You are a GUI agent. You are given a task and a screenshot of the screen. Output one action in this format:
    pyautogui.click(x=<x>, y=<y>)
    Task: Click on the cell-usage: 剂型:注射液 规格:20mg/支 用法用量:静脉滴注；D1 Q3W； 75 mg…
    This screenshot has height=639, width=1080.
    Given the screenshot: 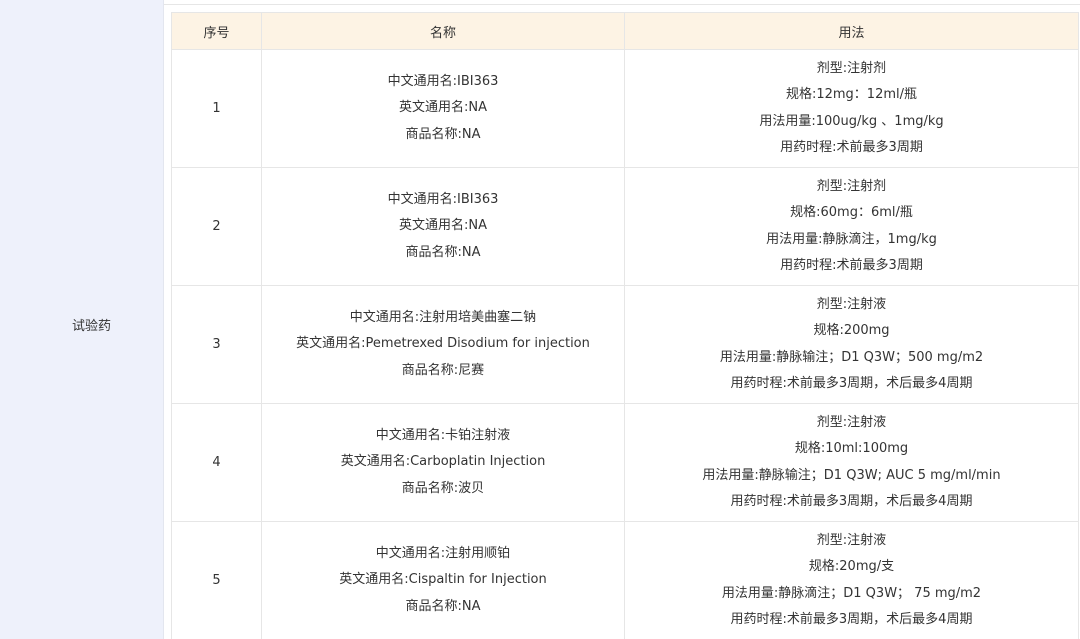 What is the action you would take?
    pyautogui.click(x=851, y=580)
    